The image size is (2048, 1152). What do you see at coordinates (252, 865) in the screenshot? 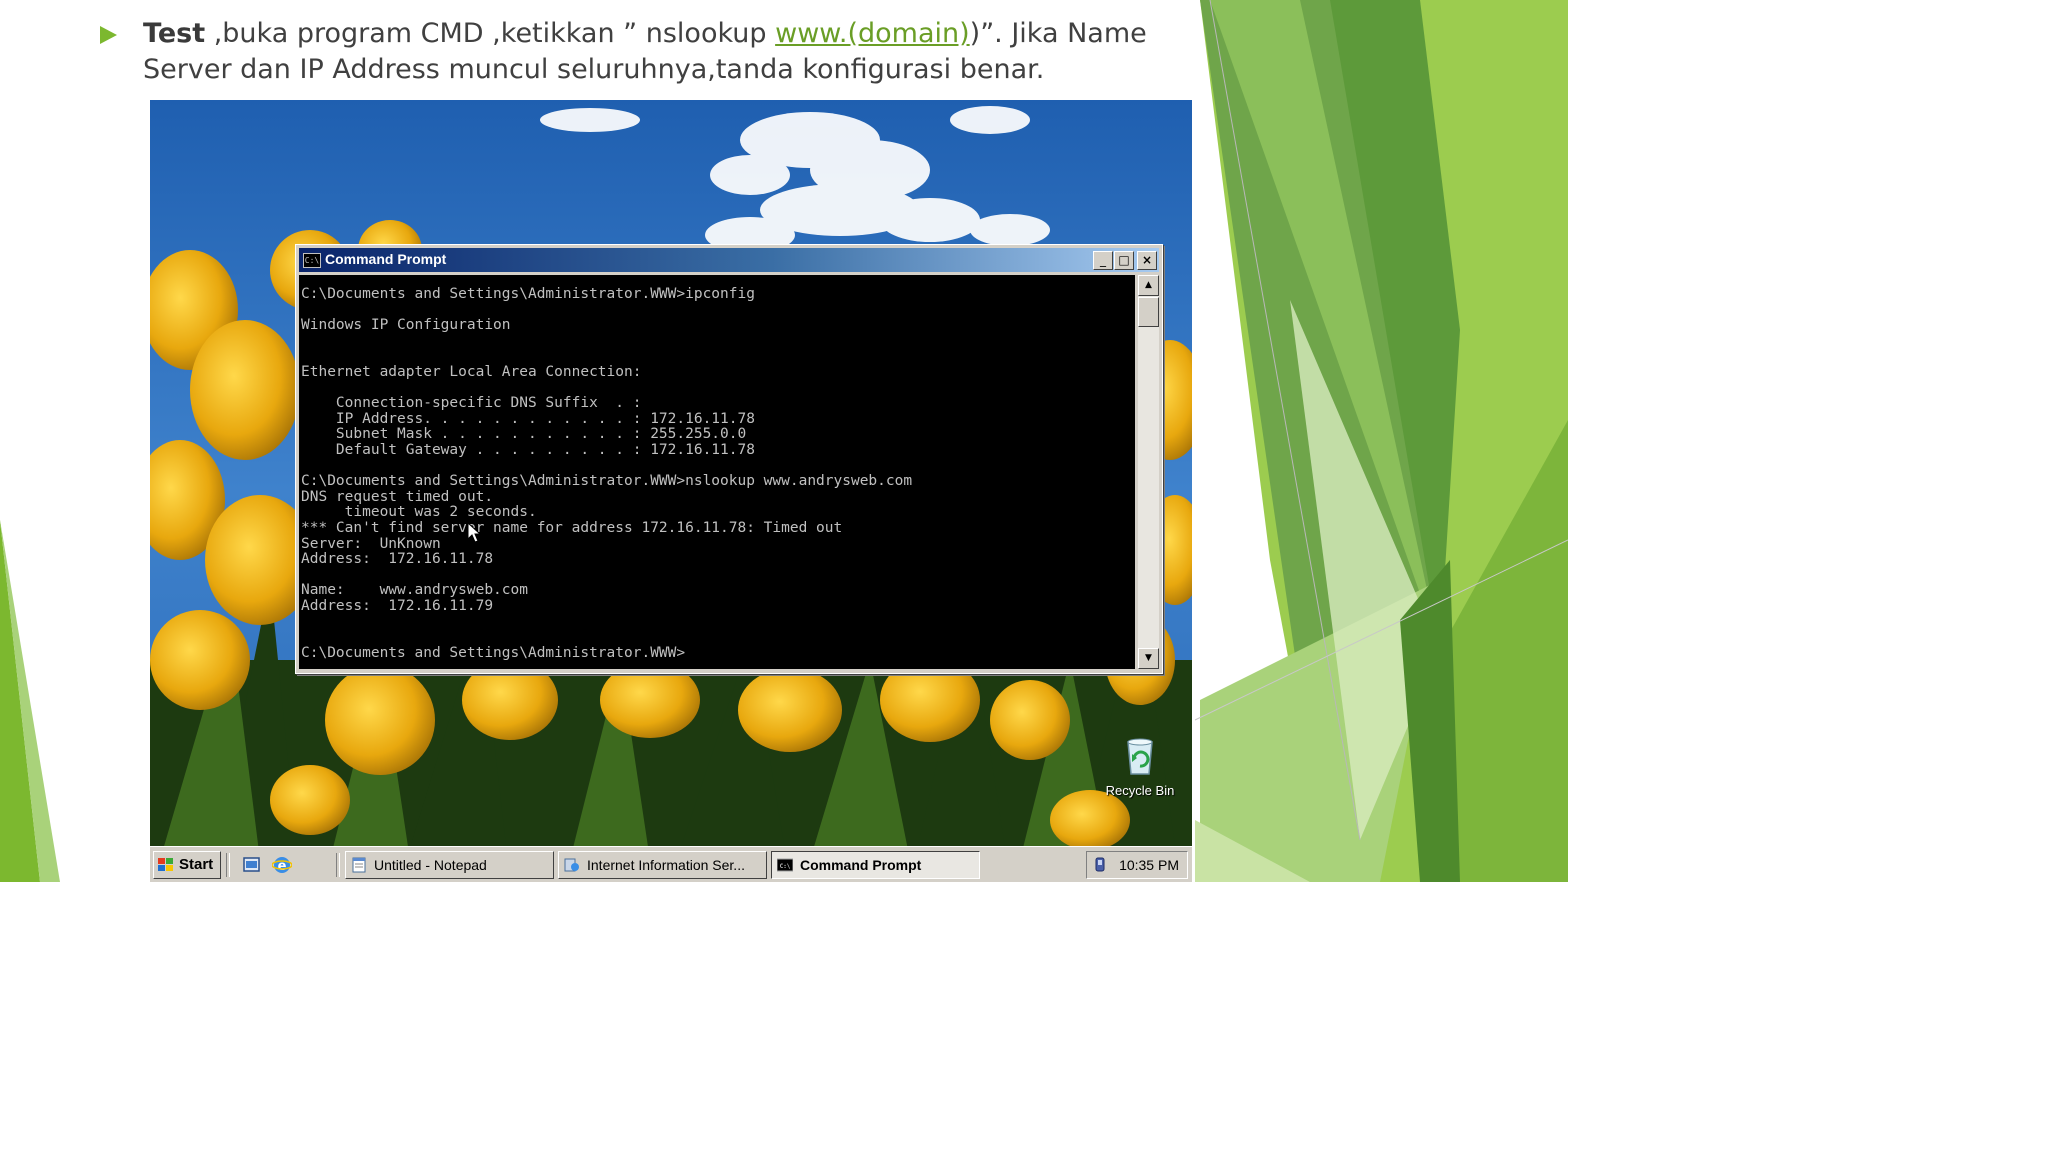
I see `show-desktop-icon` at bounding box center [252, 865].